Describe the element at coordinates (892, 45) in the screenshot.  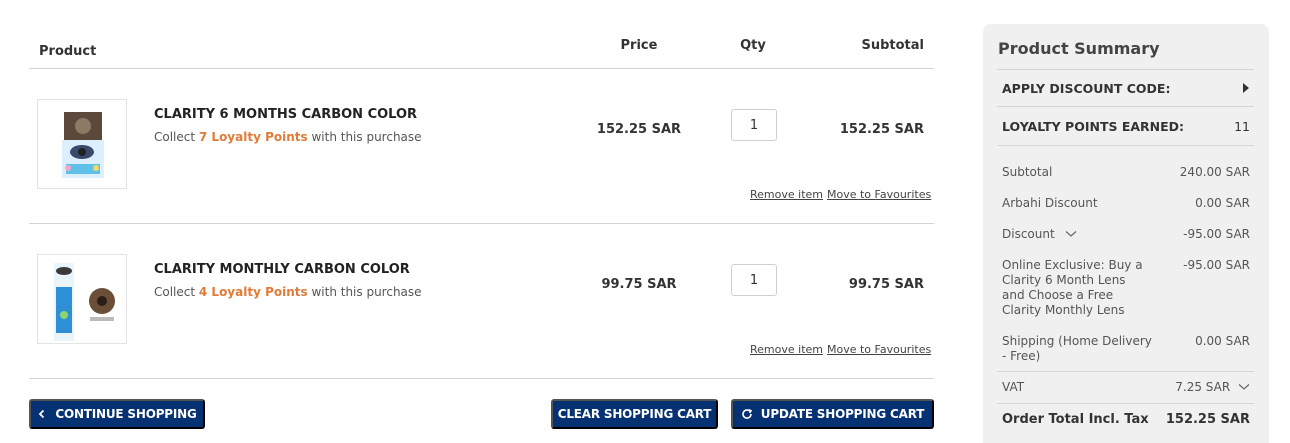
I see `header-subtotal: Subtotal` at that location.